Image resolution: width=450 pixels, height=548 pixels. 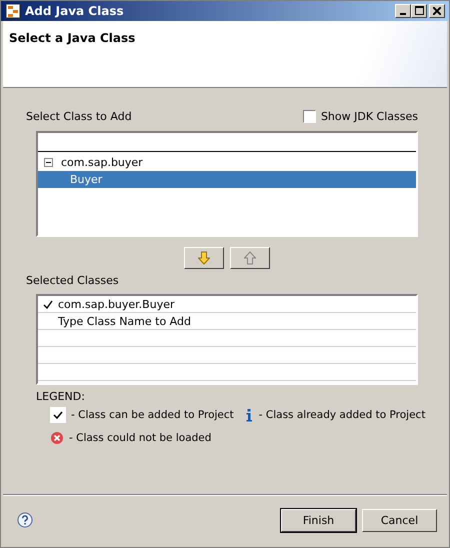 I want to click on section-label: Selected Classes, so click(x=73, y=280).